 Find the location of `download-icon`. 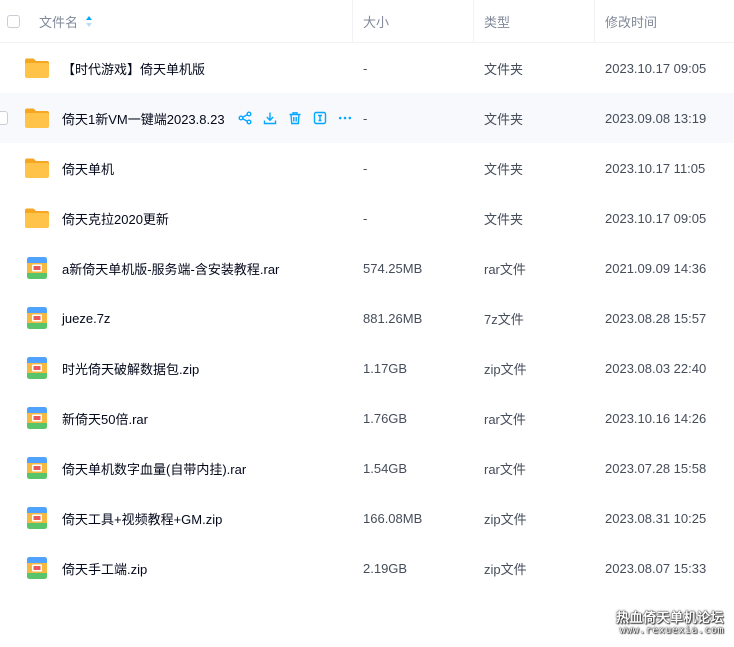

download-icon is located at coordinates (270, 118).